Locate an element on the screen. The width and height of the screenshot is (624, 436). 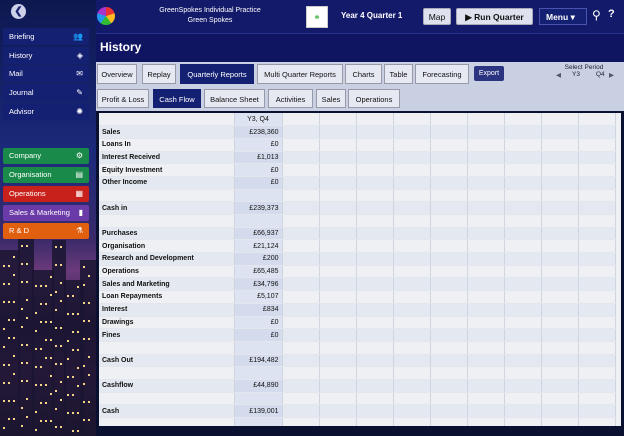
tab-quarterly-reports: Quarterly Reports is located at coordinates (217, 74).